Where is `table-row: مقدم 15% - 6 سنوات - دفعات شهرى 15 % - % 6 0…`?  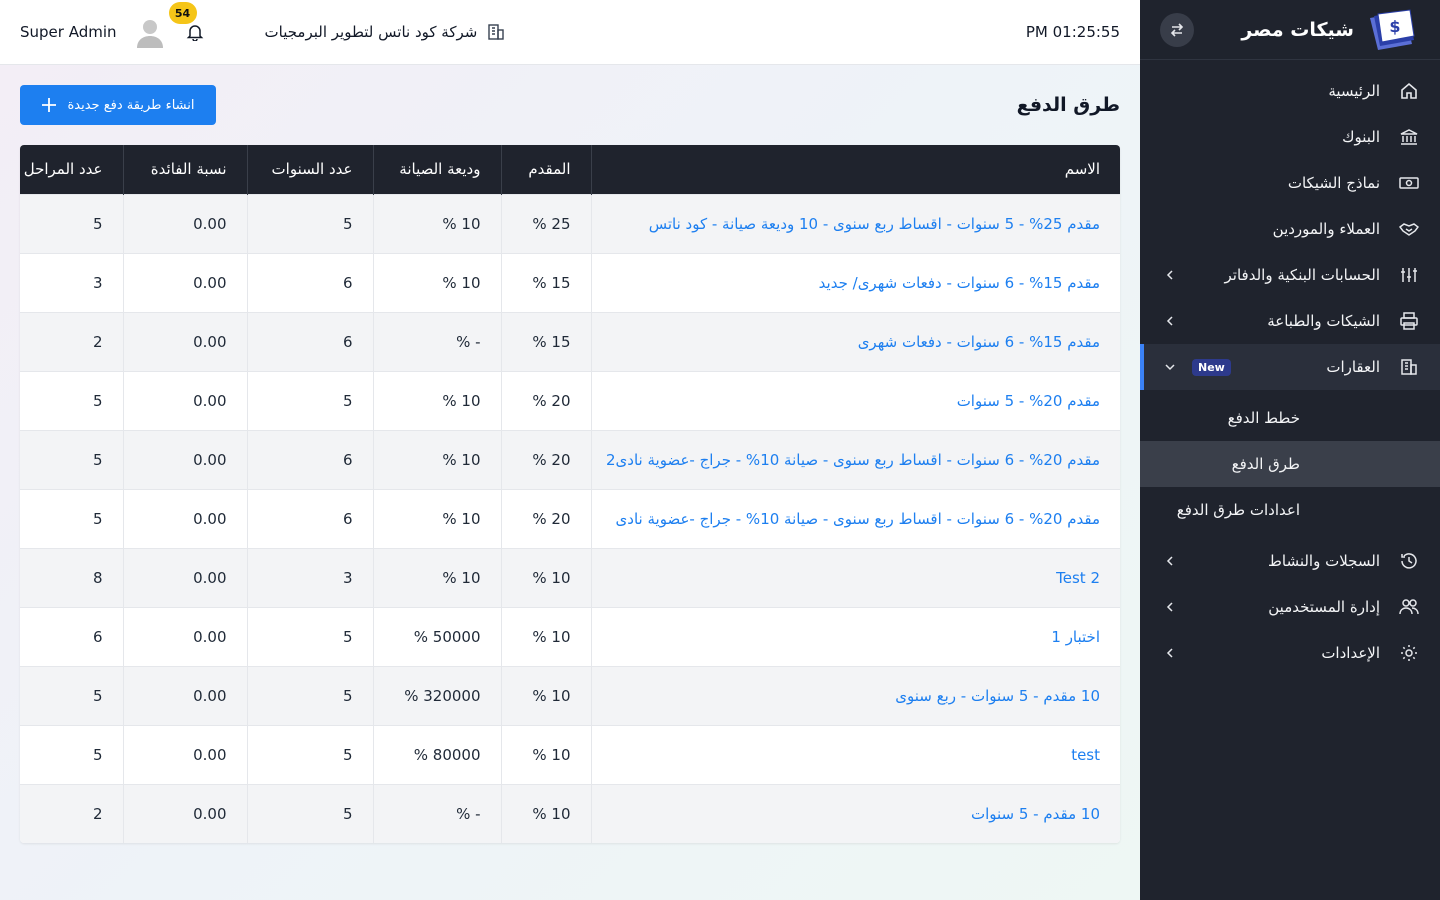
table-row: مقدم 15% - 6 سنوات - دفعات شهرى 15 % - % 6 0… is located at coordinates (570, 341).